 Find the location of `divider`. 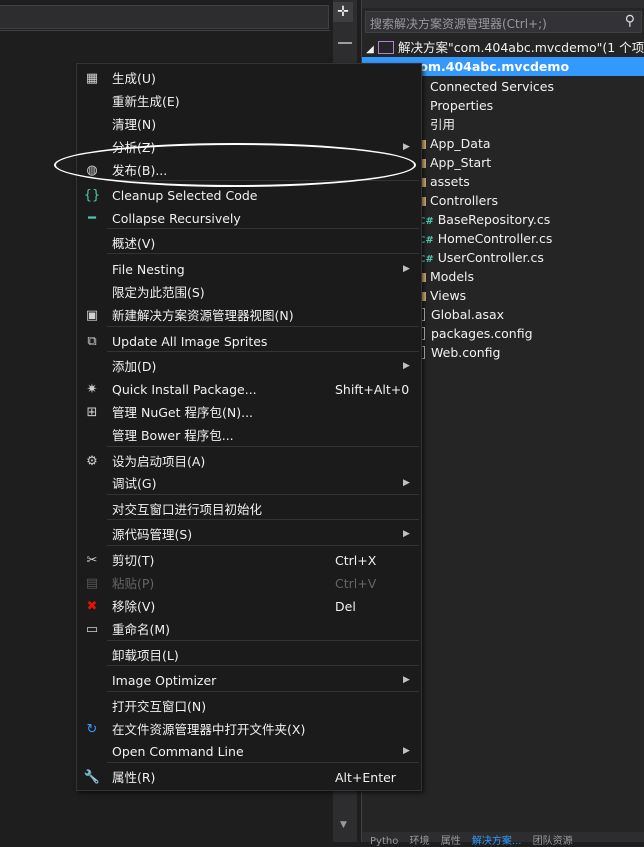

divider is located at coordinates (165, 30).